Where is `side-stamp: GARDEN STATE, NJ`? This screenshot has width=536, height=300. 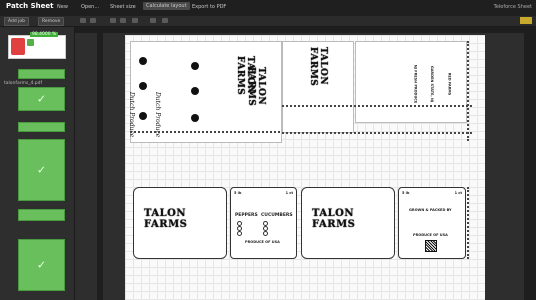
side-stamp: GARDEN STATE, NJ is located at coordinates (432, 84).